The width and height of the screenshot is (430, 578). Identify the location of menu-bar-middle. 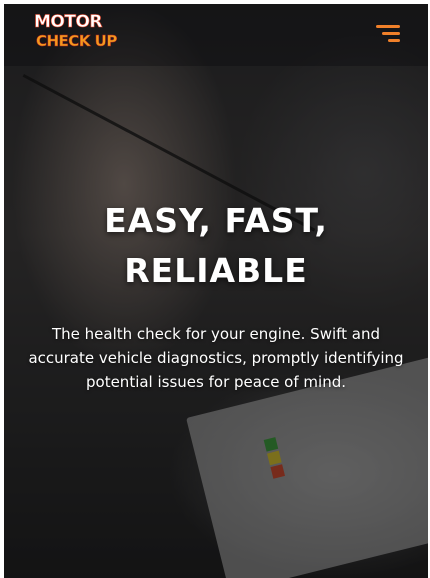
(391, 33).